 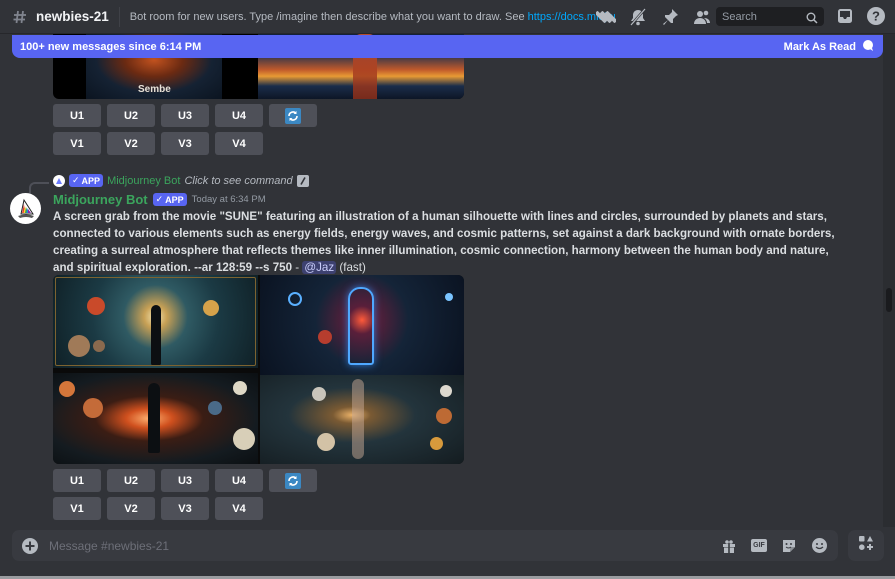 I want to click on inbox-icon, so click(x=845, y=18).